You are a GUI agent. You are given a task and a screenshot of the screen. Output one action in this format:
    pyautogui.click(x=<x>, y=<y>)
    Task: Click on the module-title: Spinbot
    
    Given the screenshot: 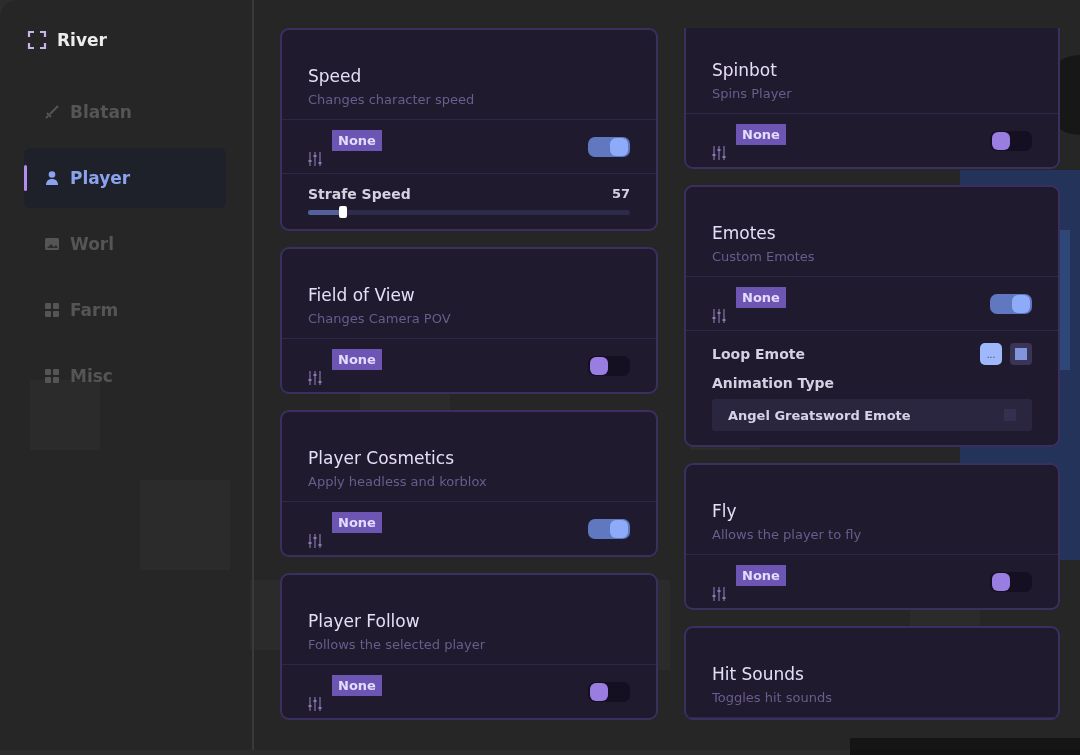 What is the action you would take?
    pyautogui.click(x=745, y=70)
    